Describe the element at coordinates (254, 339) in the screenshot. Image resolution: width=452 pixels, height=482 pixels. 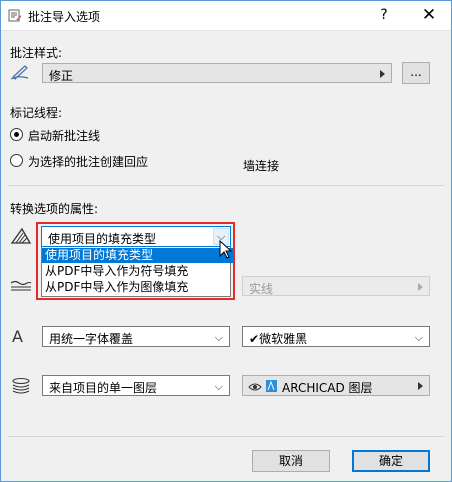
I see `check-icon: ✔` at that location.